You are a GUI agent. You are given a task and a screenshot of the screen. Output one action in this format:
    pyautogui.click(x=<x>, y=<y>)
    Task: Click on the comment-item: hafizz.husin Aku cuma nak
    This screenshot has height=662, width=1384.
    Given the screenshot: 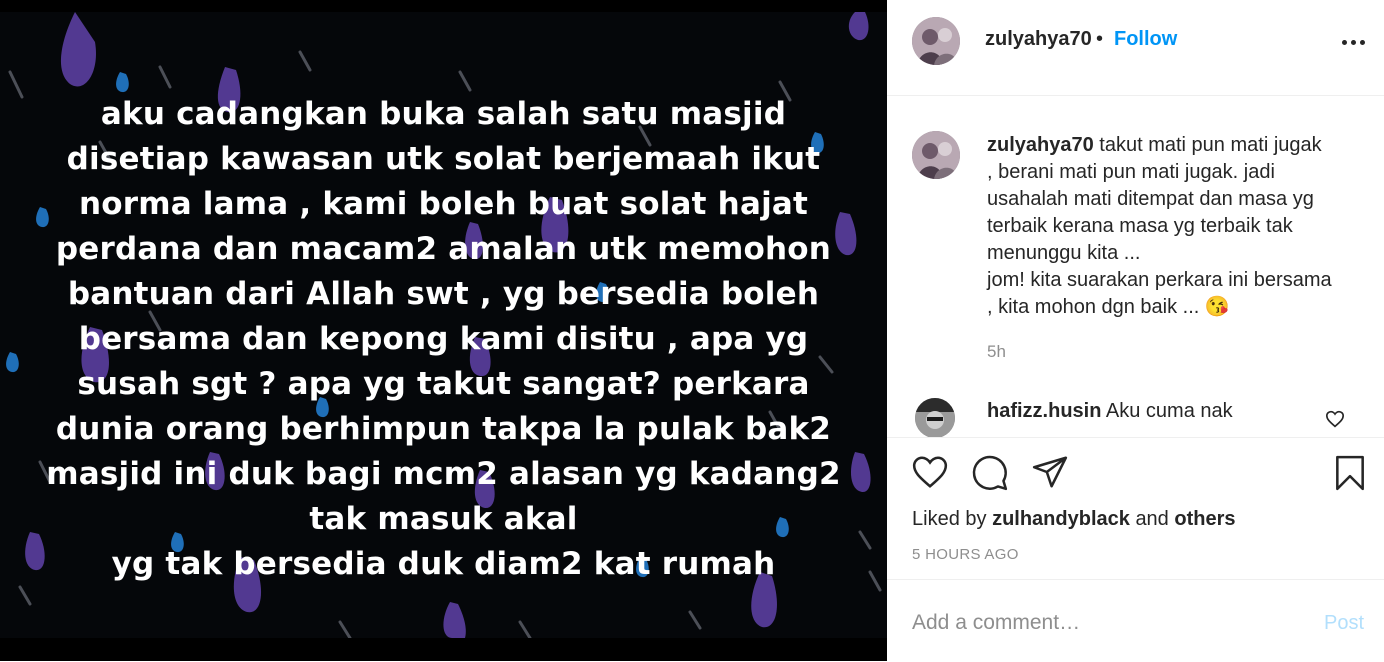 What is the action you would take?
    pyautogui.click(x=1110, y=411)
    